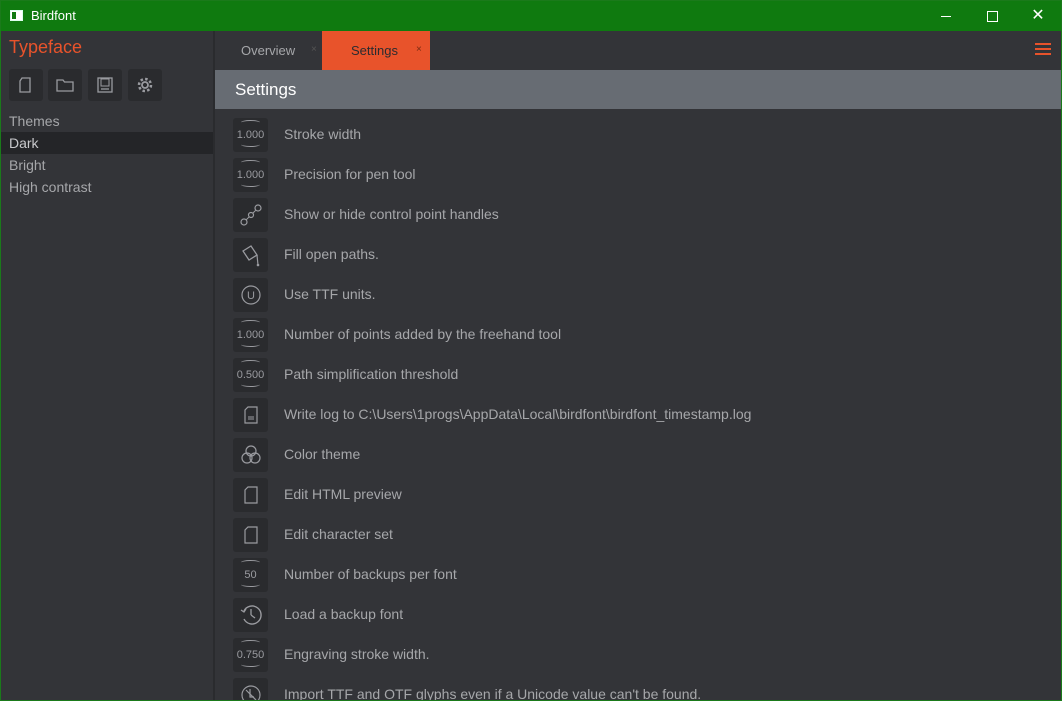 This screenshot has height=701, width=1062. I want to click on setting-row-backups: 50 Number of backups per font, so click(638, 575).